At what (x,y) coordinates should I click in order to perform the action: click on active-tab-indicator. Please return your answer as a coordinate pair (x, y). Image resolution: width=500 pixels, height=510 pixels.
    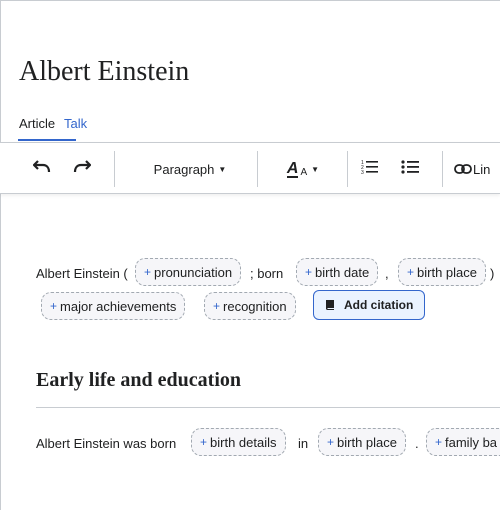
    Looking at the image, I should click on (47, 140).